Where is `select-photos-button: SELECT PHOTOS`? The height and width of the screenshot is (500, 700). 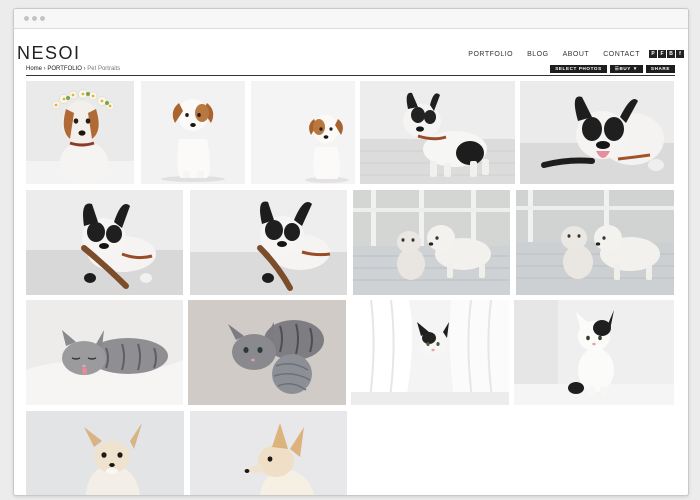 select-photos-button: SELECT PHOTOS is located at coordinates (578, 69).